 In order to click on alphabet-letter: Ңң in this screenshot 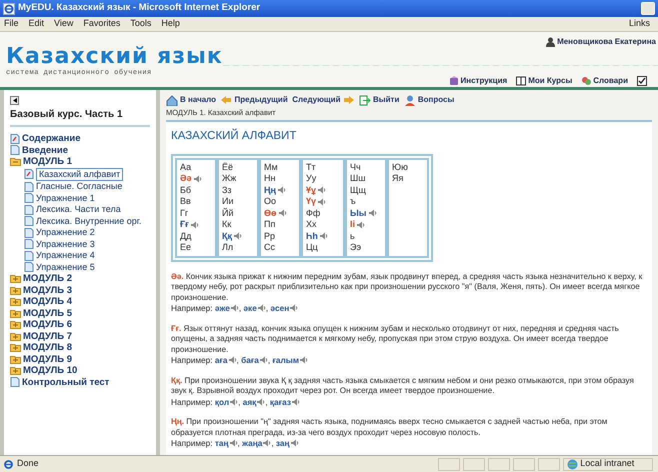, I will do `click(270, 190)`.